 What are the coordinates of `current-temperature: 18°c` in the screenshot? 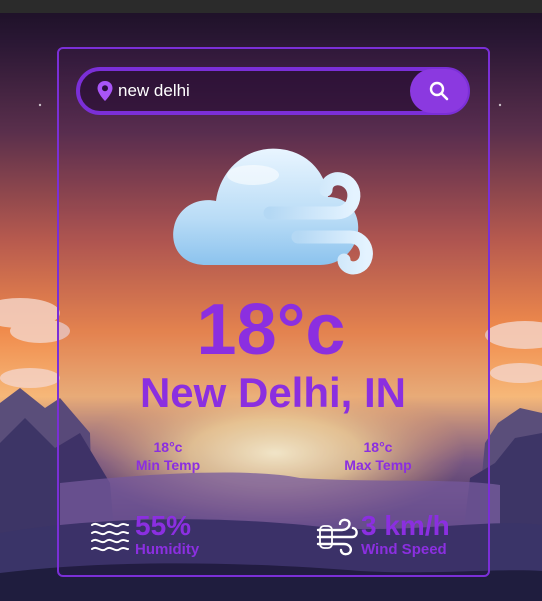 It's located at (271, 330).